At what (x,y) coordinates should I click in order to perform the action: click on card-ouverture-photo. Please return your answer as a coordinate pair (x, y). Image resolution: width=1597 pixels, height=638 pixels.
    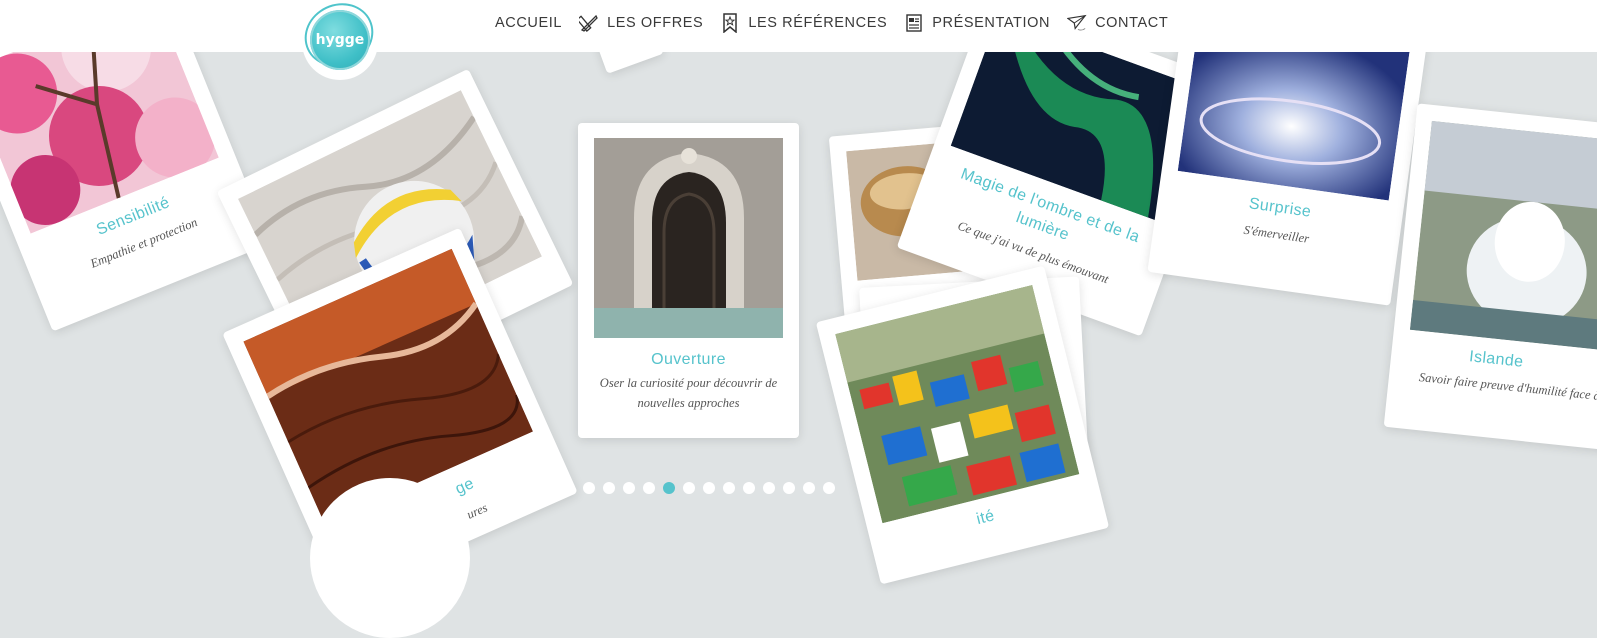
    Looking at the image, I should click on (688, 238).